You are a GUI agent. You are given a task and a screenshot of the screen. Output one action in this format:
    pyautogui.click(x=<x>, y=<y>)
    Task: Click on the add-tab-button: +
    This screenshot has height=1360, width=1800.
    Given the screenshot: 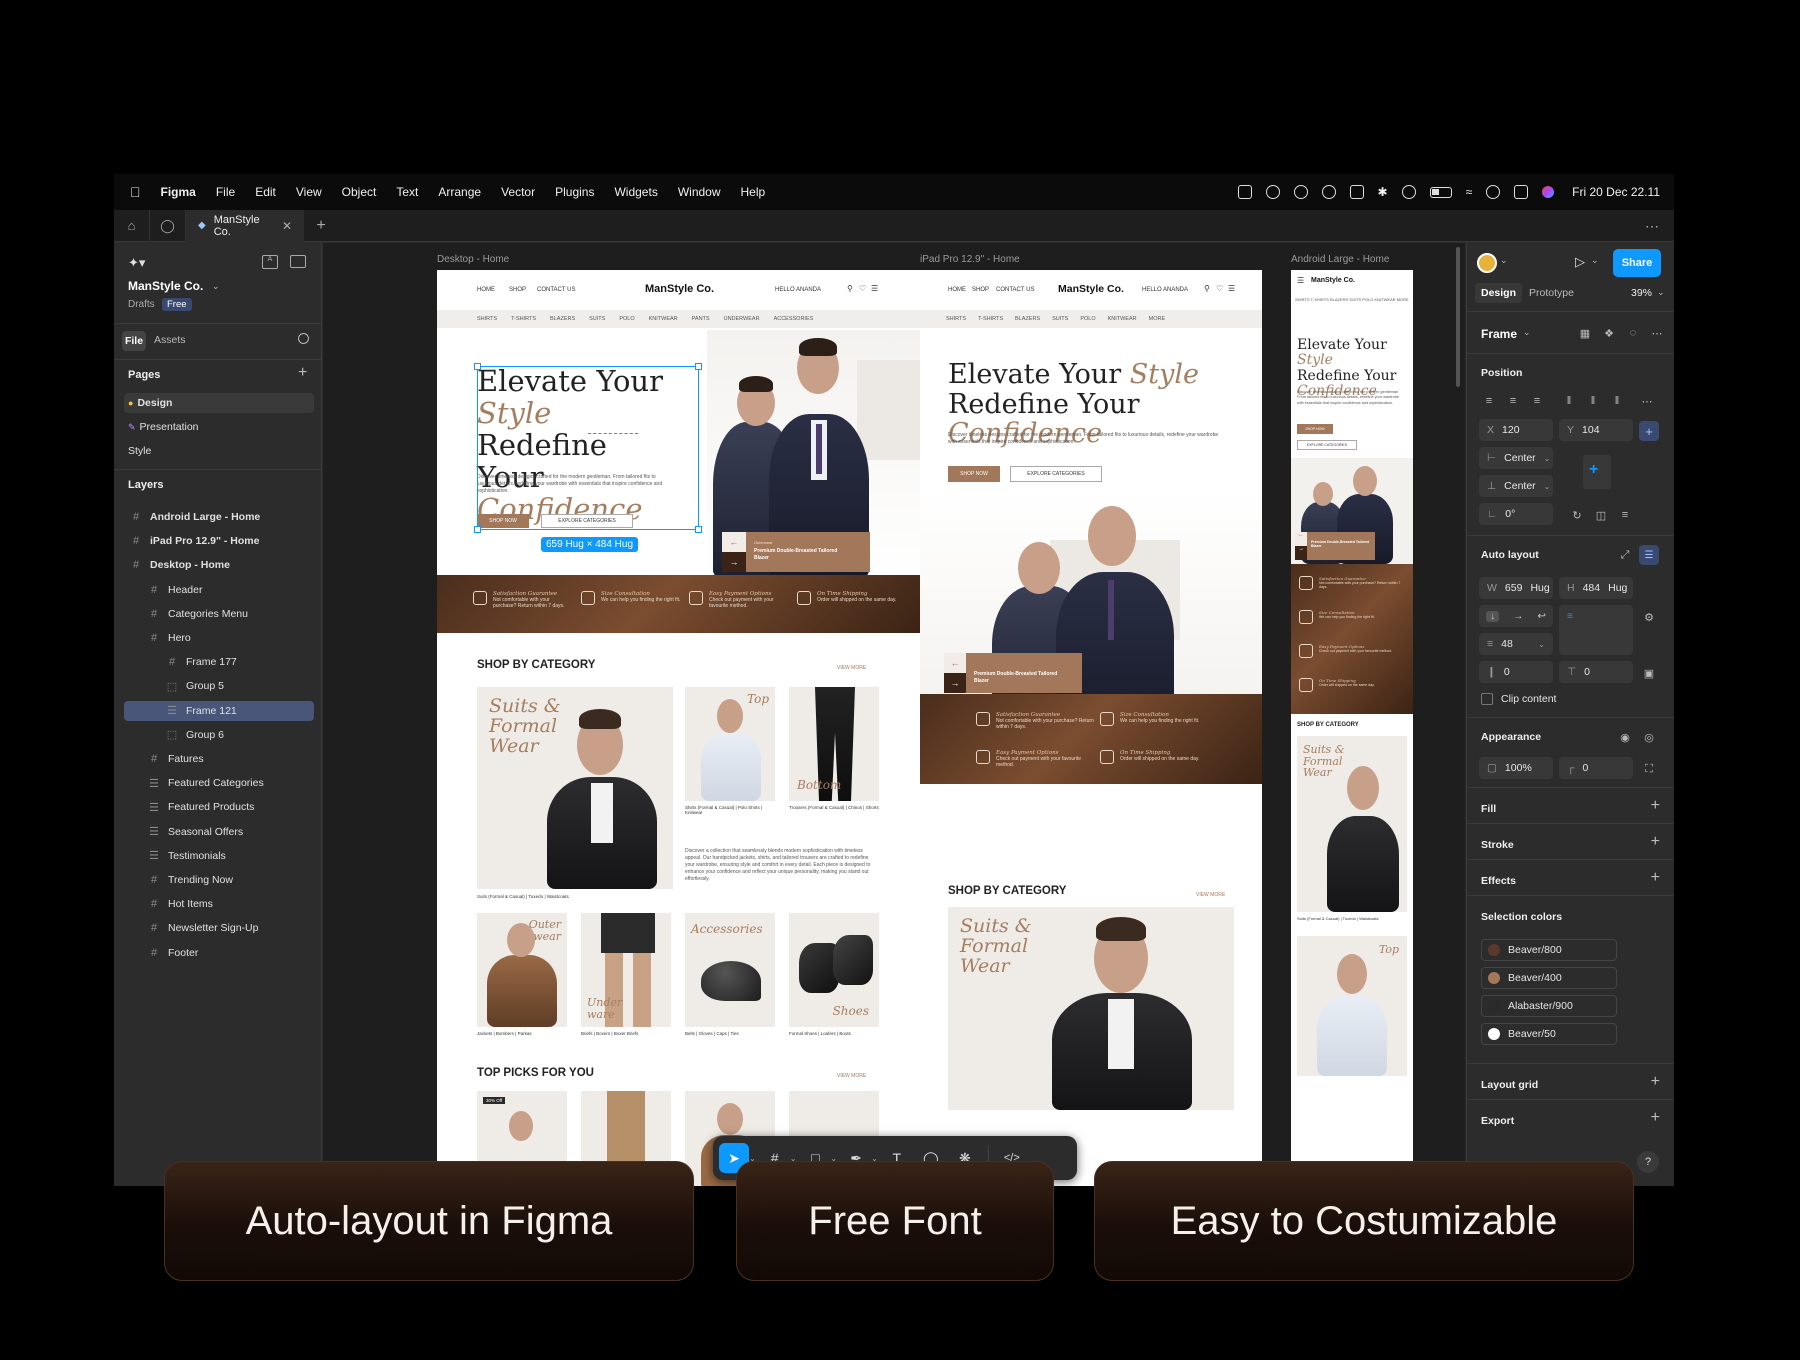 What is the action you would take?
    pyautogui.click(x=321, y=226)
    